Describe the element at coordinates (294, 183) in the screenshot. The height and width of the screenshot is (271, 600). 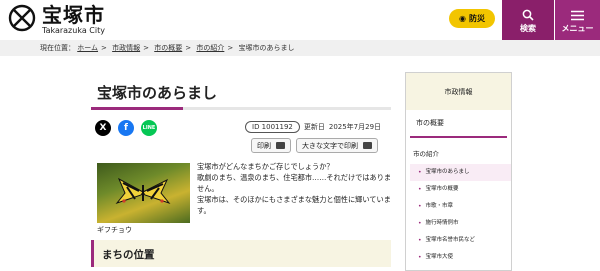
I see `intro-line: 歌劇のまち、温泉のまち、住宅都市……それだけではありません。` at that location.